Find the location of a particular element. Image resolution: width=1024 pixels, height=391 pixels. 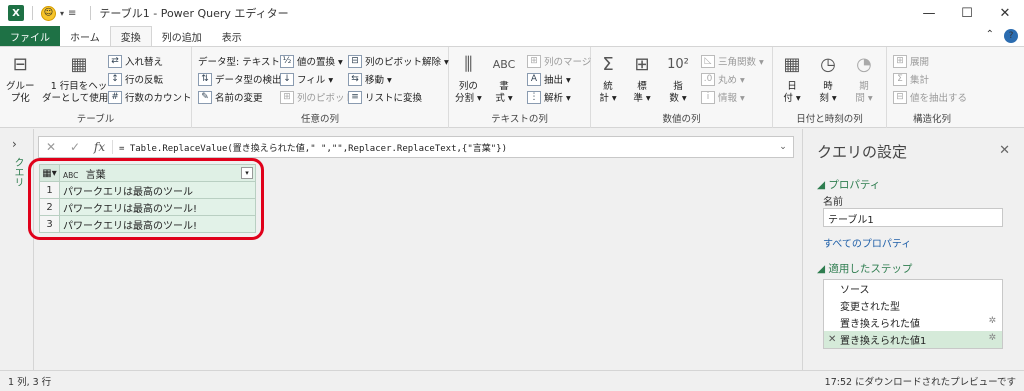

tab-add-column: 列の追加 is located at coordinates (182, 36).